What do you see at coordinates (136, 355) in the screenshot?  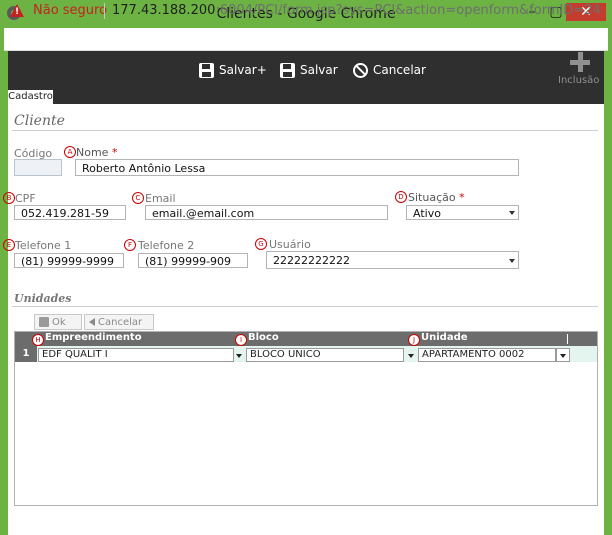 I see `empreendimento-cell: EDF QUALIT I` at bounding box center [136, 355].